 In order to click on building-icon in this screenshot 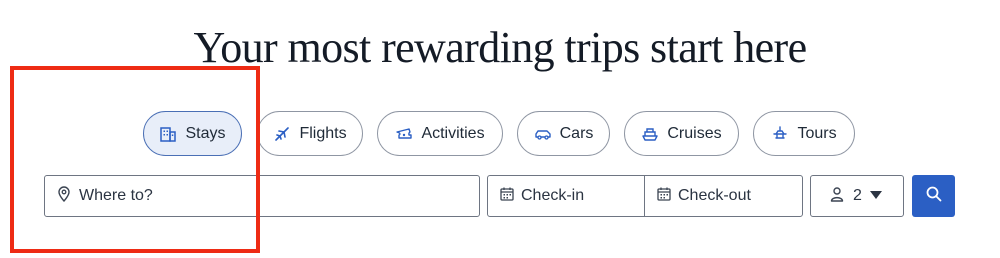, I will do `click(168, 134)`.